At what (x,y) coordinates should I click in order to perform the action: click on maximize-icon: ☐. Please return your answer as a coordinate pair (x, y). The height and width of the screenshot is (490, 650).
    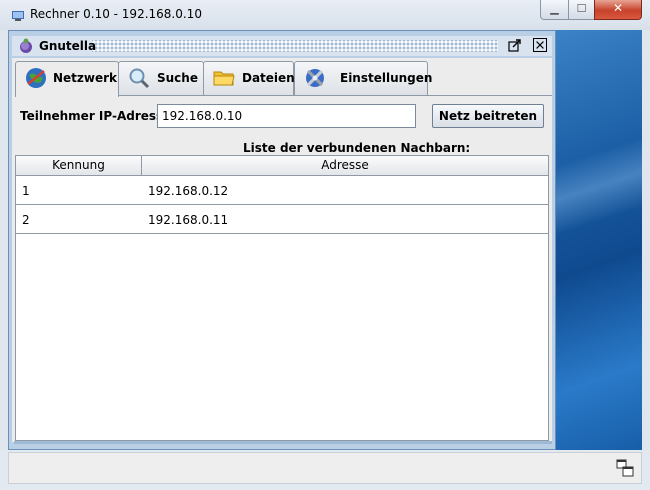
    Looking at the image, I should click on (581, 8).